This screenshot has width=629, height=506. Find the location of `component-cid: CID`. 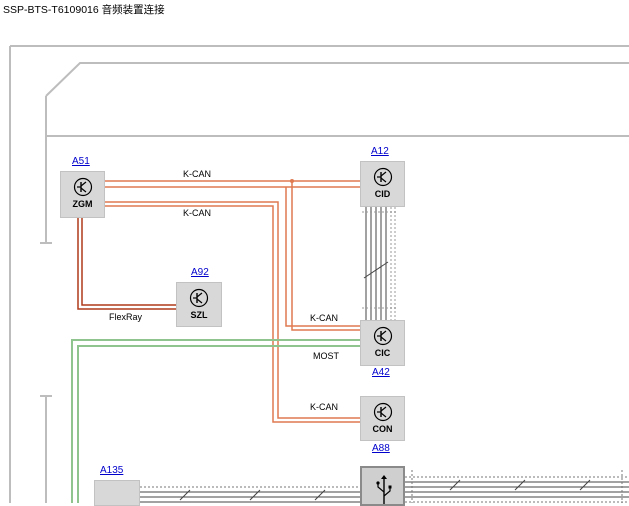

component-cid: CID is located at coordinates (382, 184).